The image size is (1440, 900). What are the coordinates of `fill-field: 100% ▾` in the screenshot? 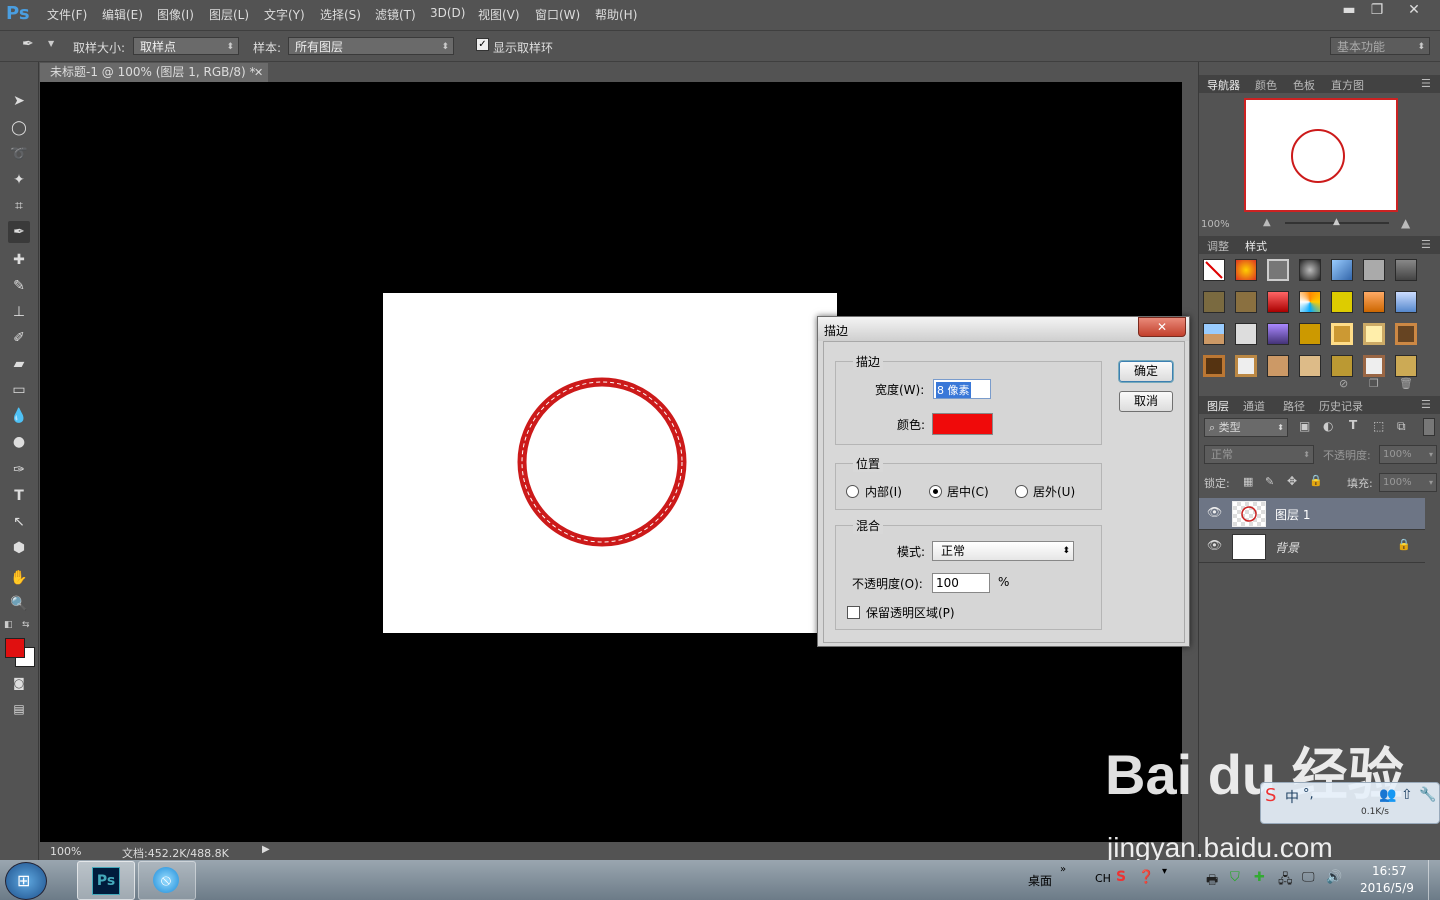 It's located at (1408, 482).